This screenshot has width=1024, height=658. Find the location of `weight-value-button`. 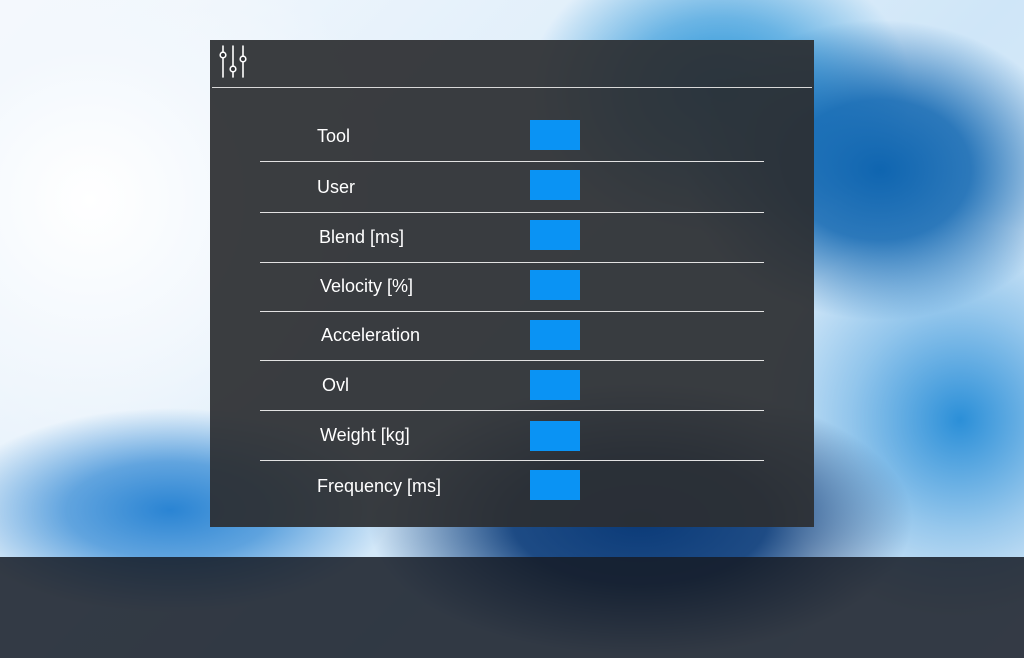

weight-value-button is located at coordinates (555, 436).